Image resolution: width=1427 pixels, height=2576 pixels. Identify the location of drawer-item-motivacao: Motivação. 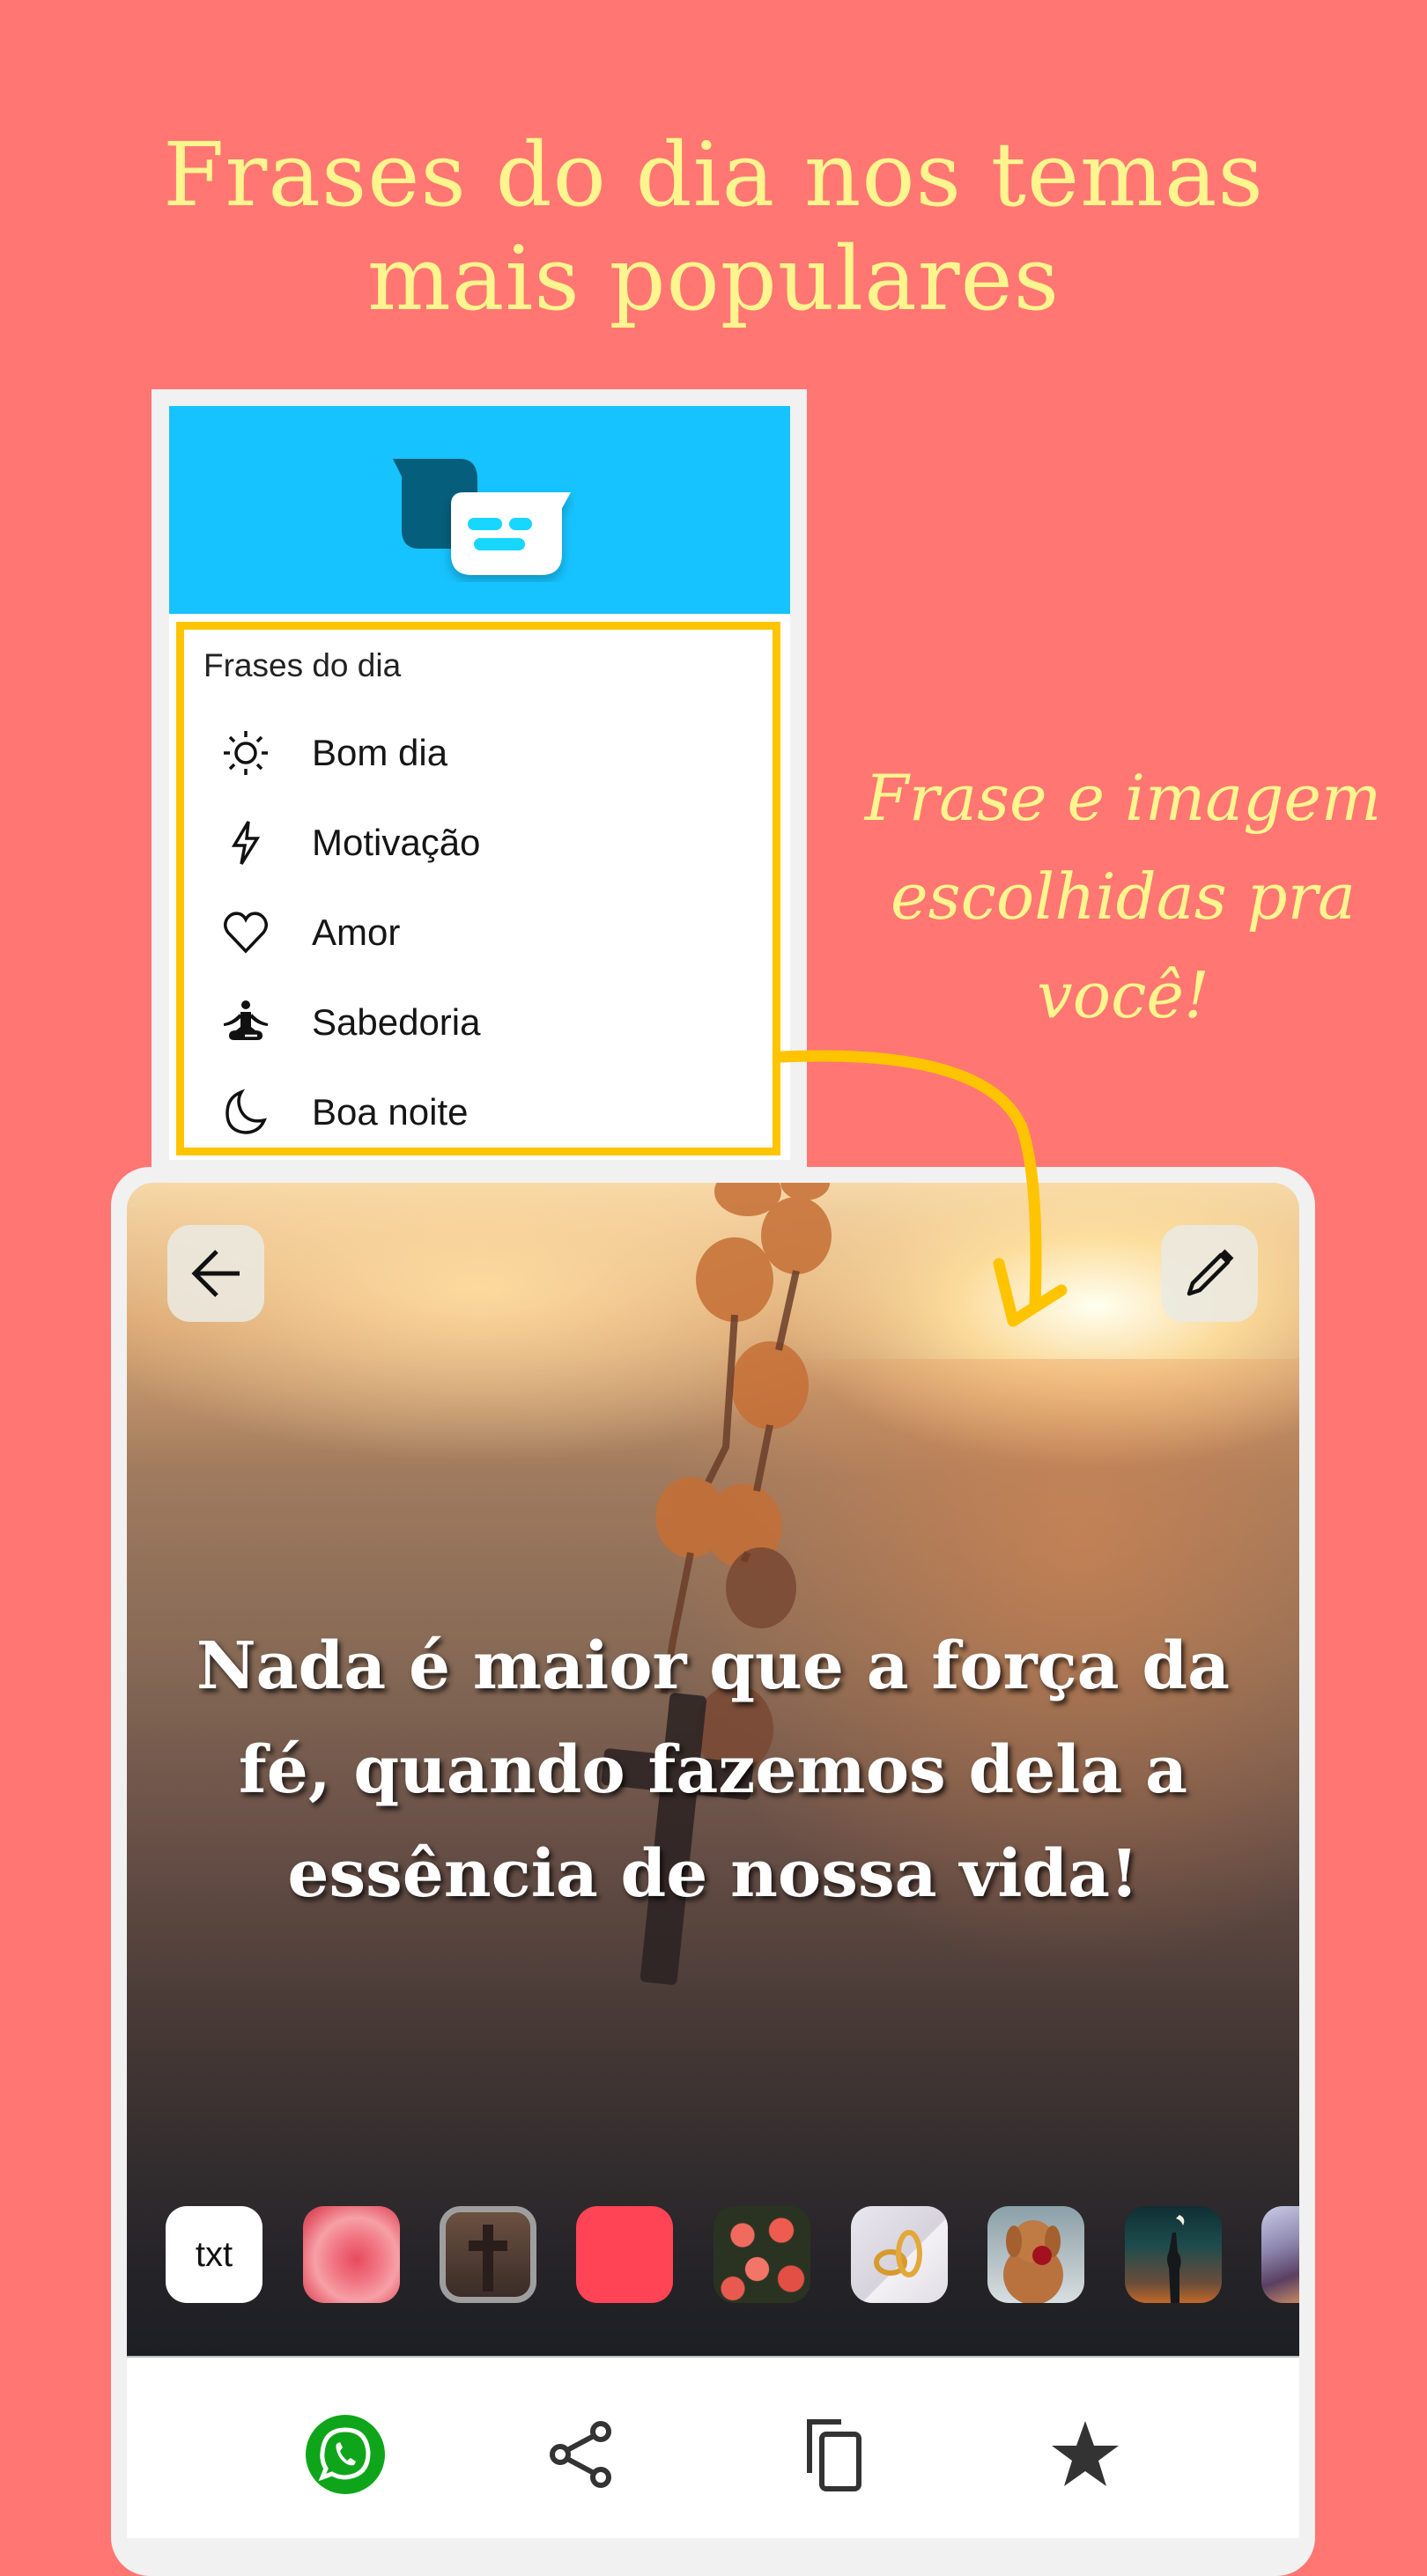
(485, 842).